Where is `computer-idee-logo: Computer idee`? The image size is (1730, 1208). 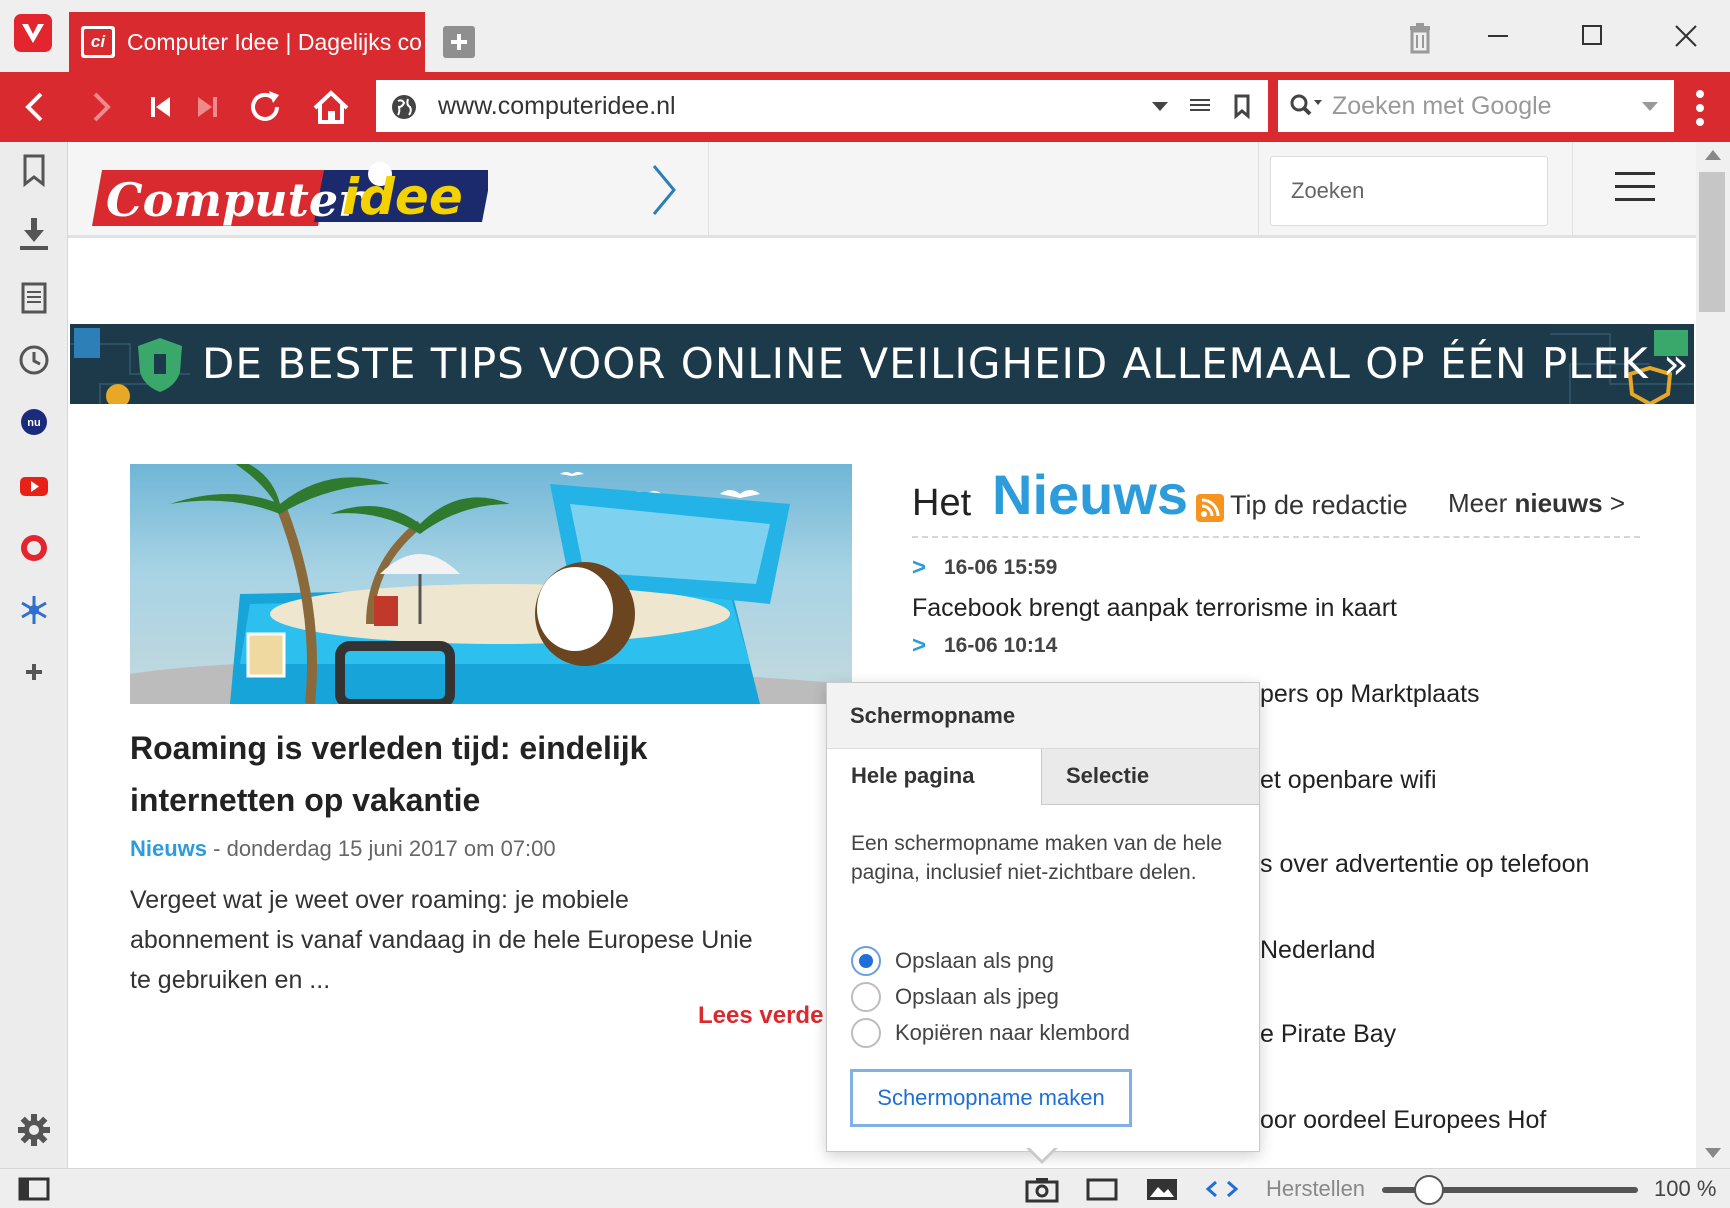 computer-idee-logo: Computer idee is located at coordinates (290, 192).